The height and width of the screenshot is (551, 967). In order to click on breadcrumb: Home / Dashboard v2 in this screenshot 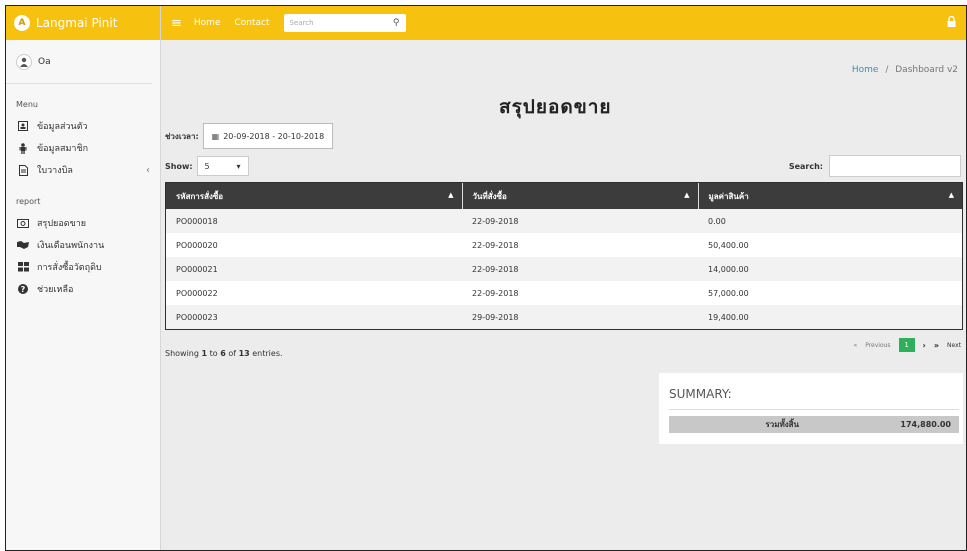, I will do `click(905, 70)`.